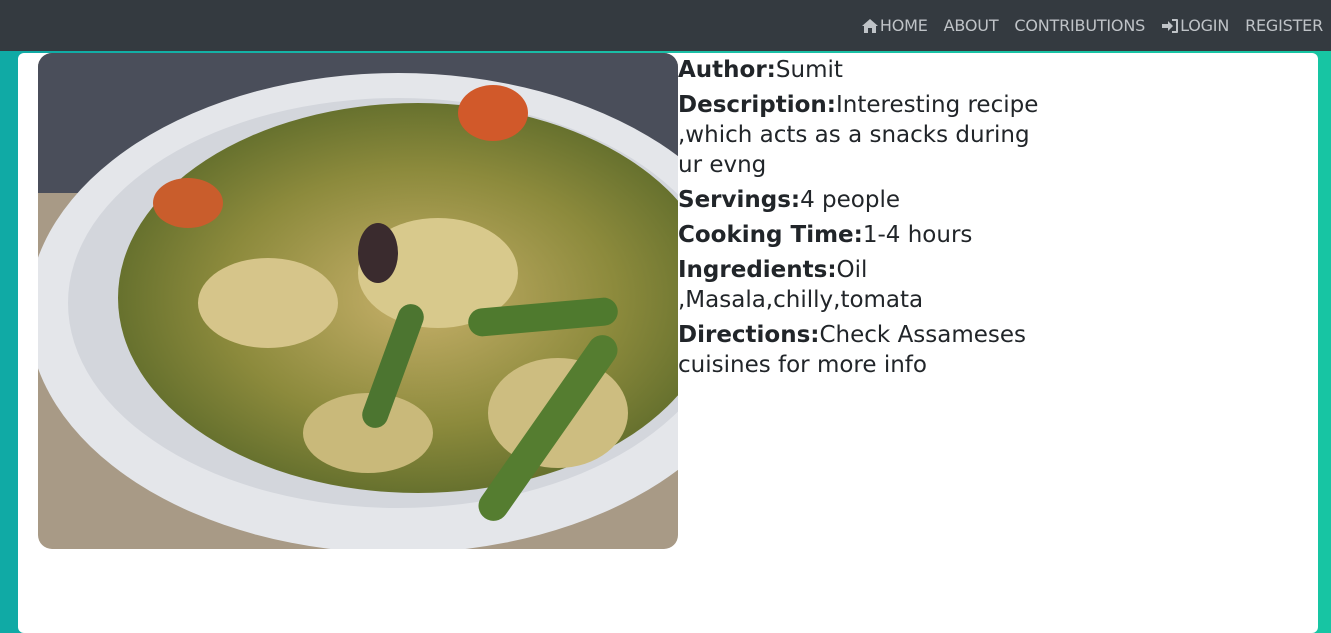 This screenshot has height=633, width=1331. I want to click on nav-login-link: LOGIN, so click(1195, 25).